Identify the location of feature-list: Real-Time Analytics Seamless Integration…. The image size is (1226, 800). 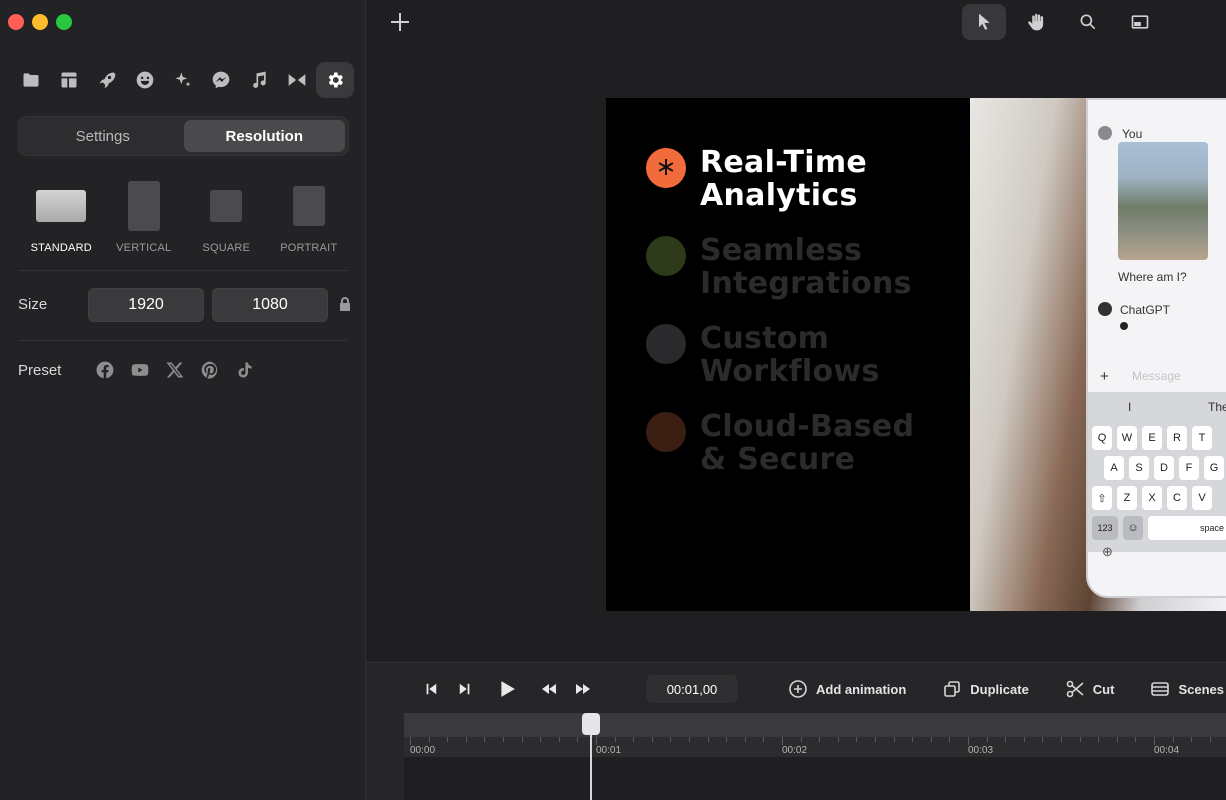
(780, 322).